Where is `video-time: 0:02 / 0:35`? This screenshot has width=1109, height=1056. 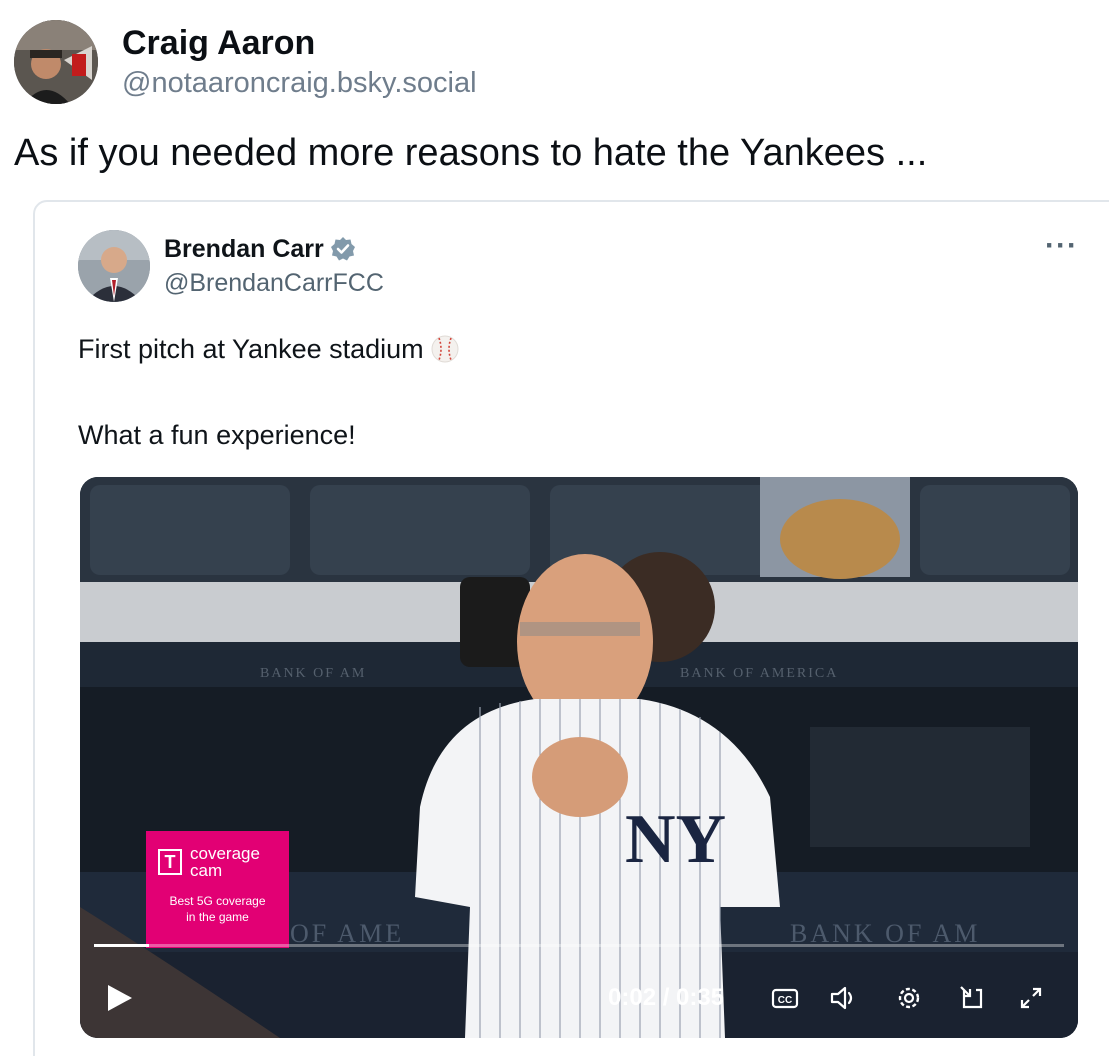
video-time: 0:02 / 0:35 is located at coordinates (666, 997).